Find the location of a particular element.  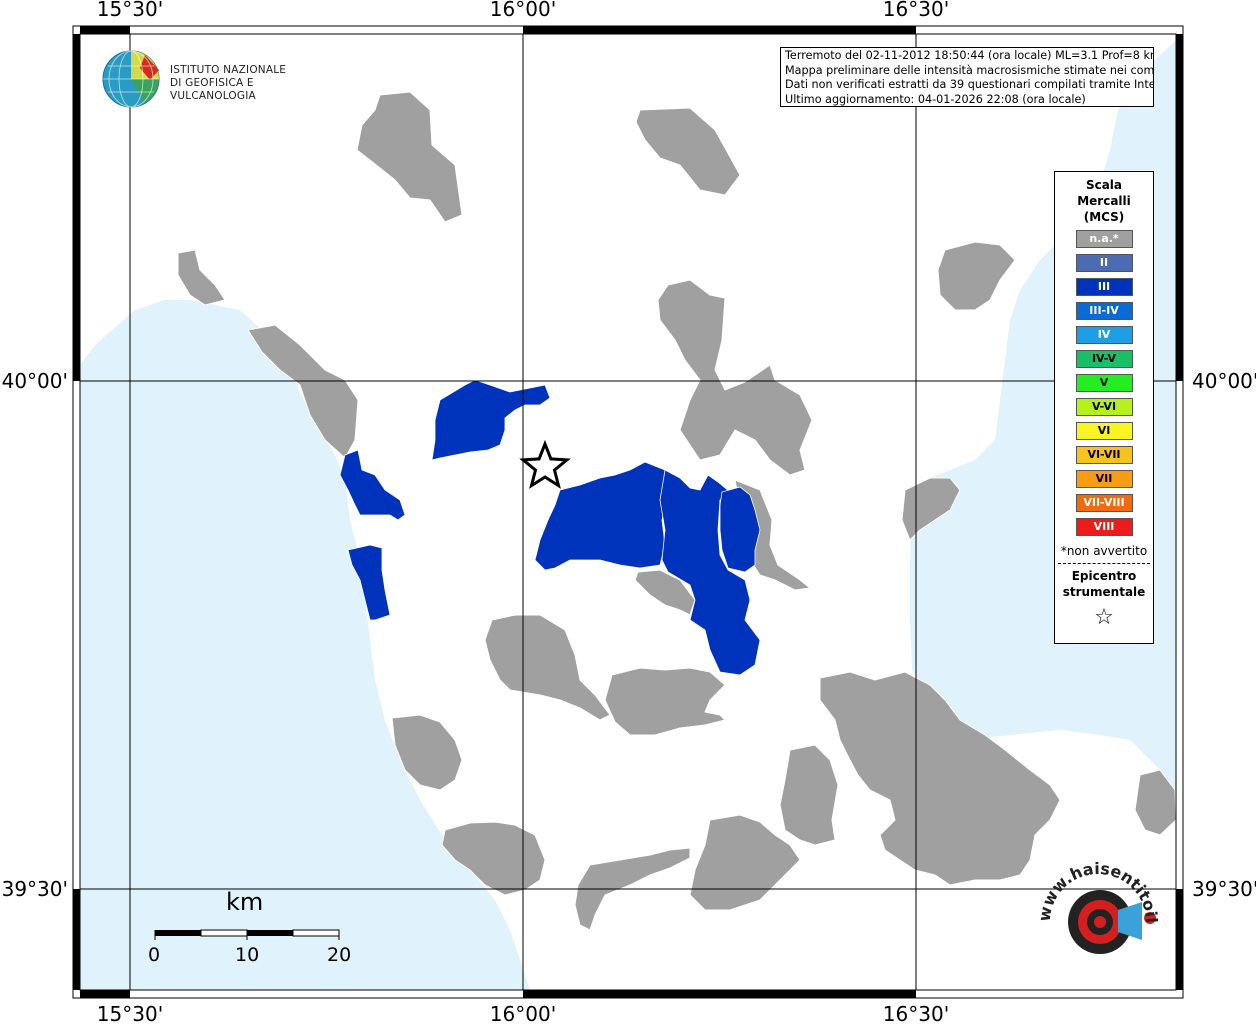

legend-epicenter-line: strumentale is located at coordinates (1104, 592).